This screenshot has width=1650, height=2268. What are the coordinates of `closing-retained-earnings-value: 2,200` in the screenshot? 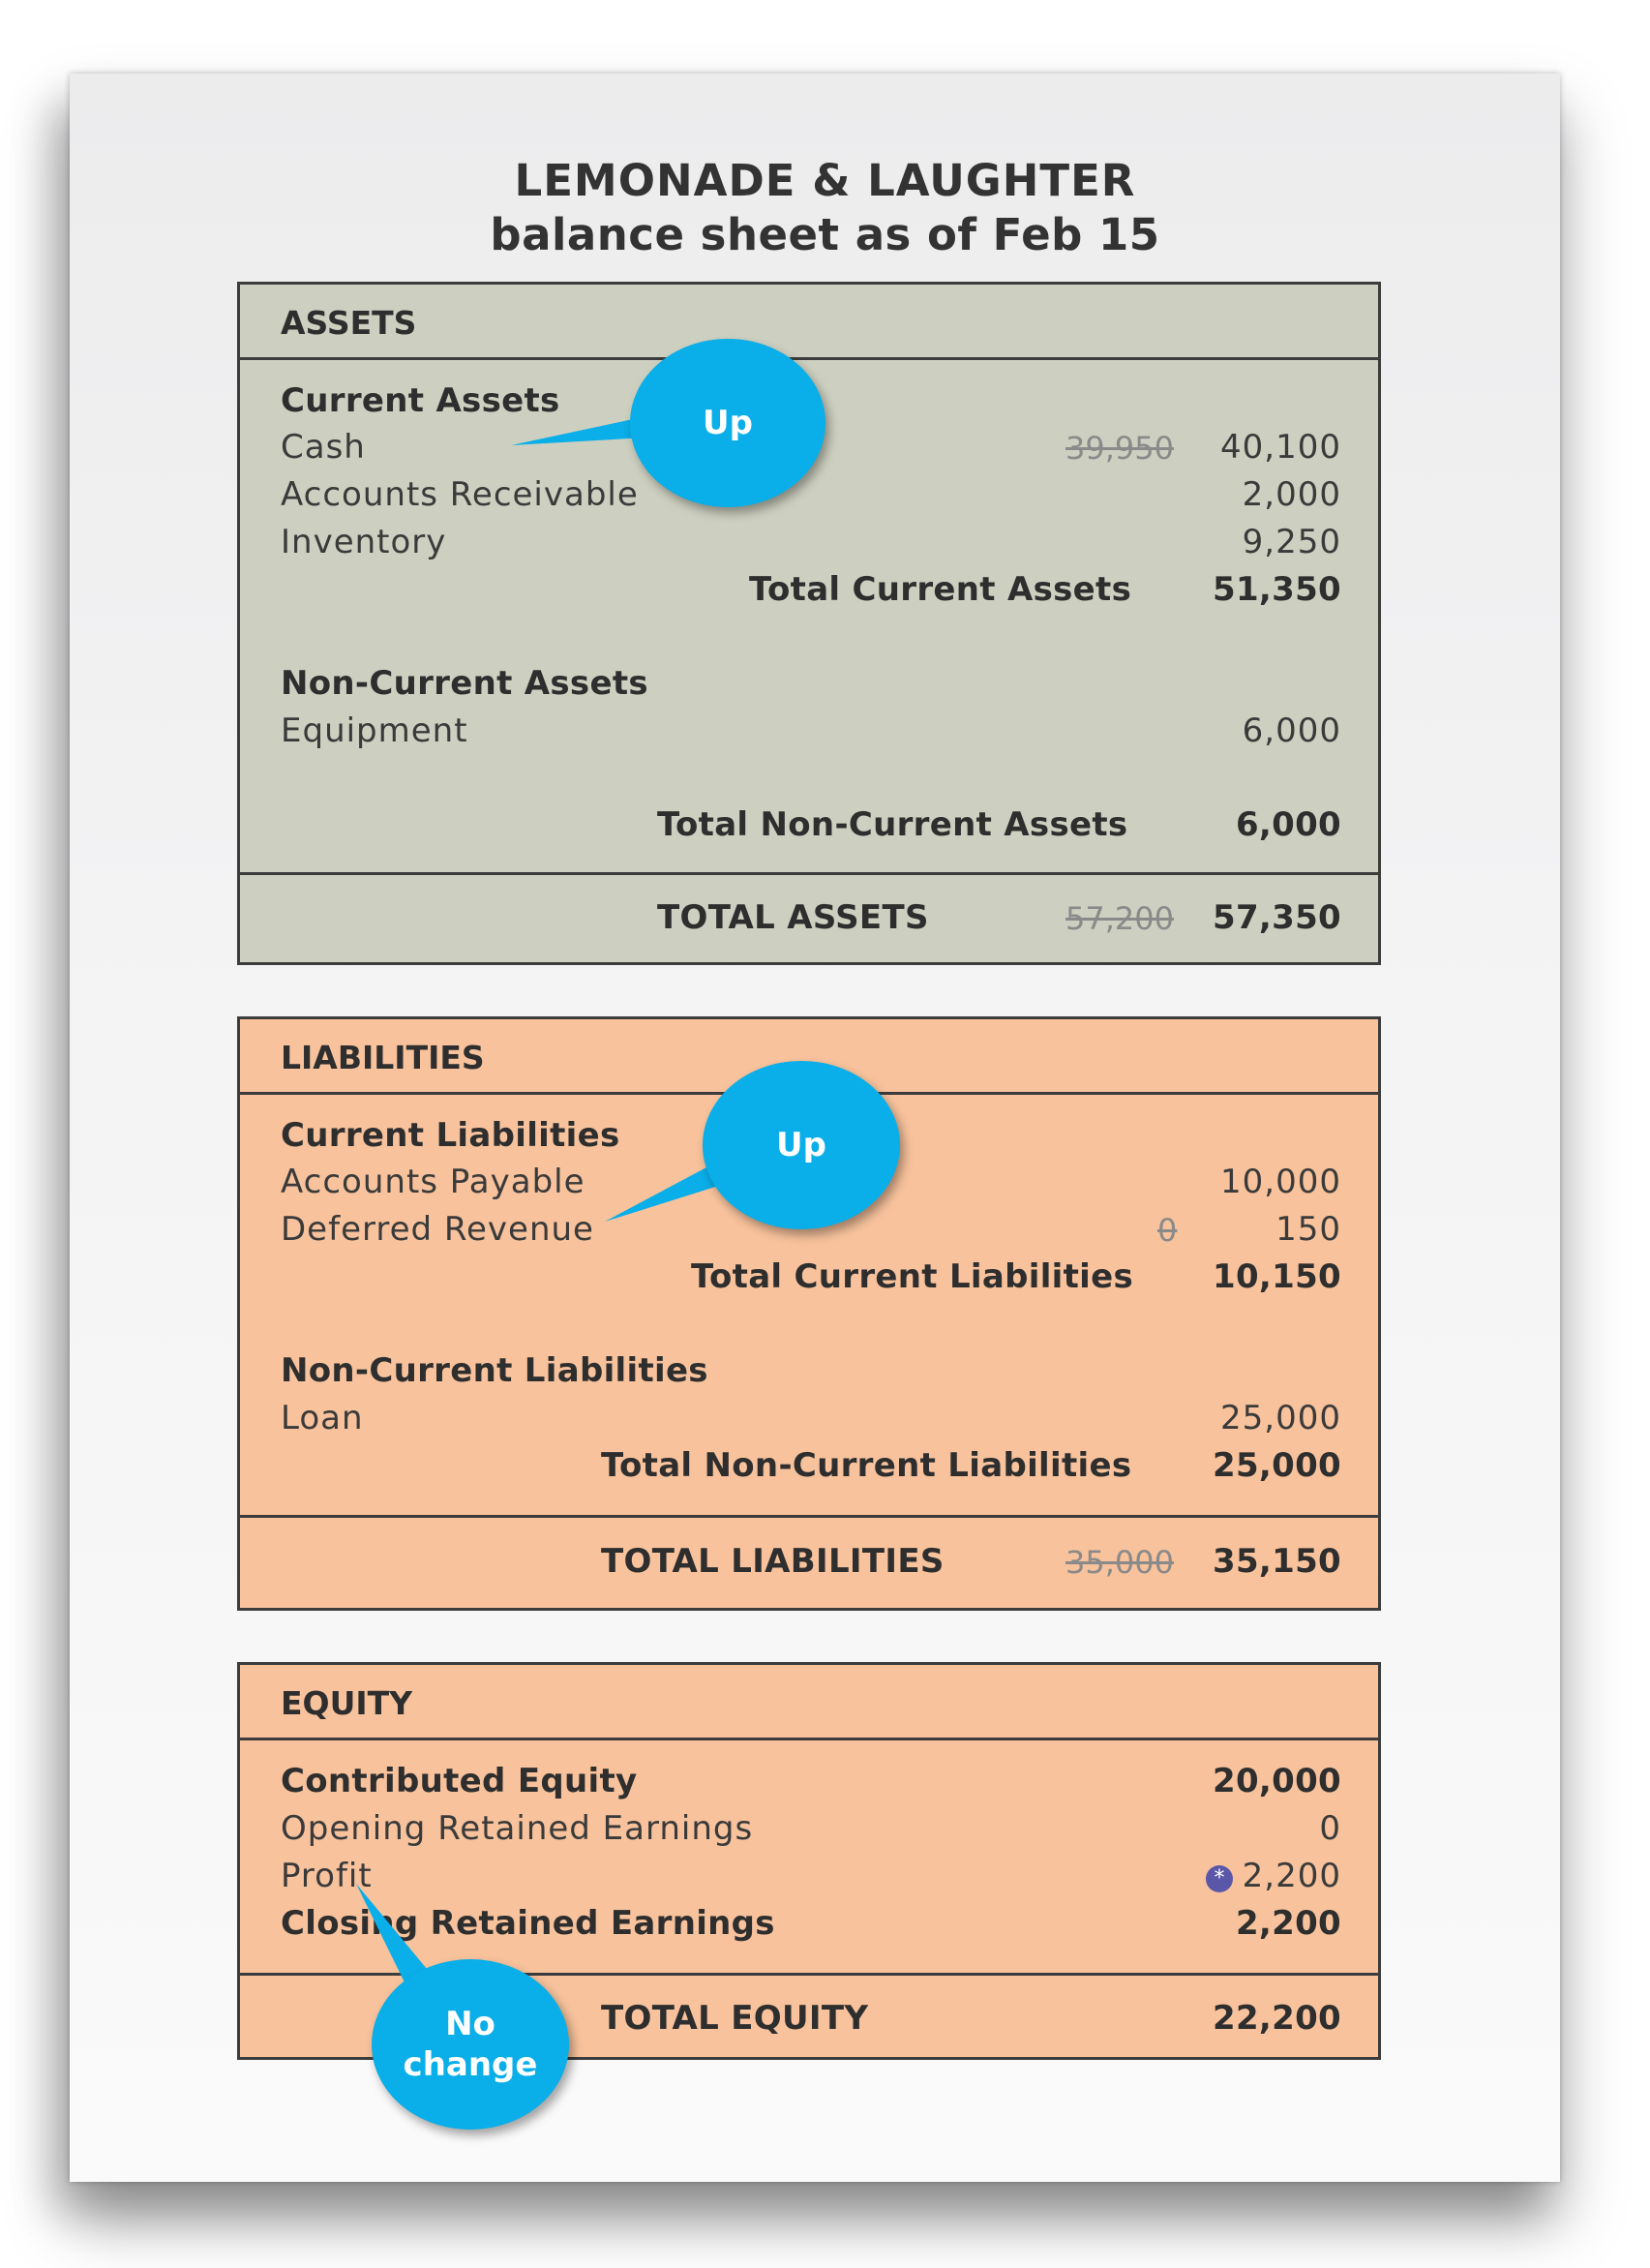 It's located at (1288, 1923).